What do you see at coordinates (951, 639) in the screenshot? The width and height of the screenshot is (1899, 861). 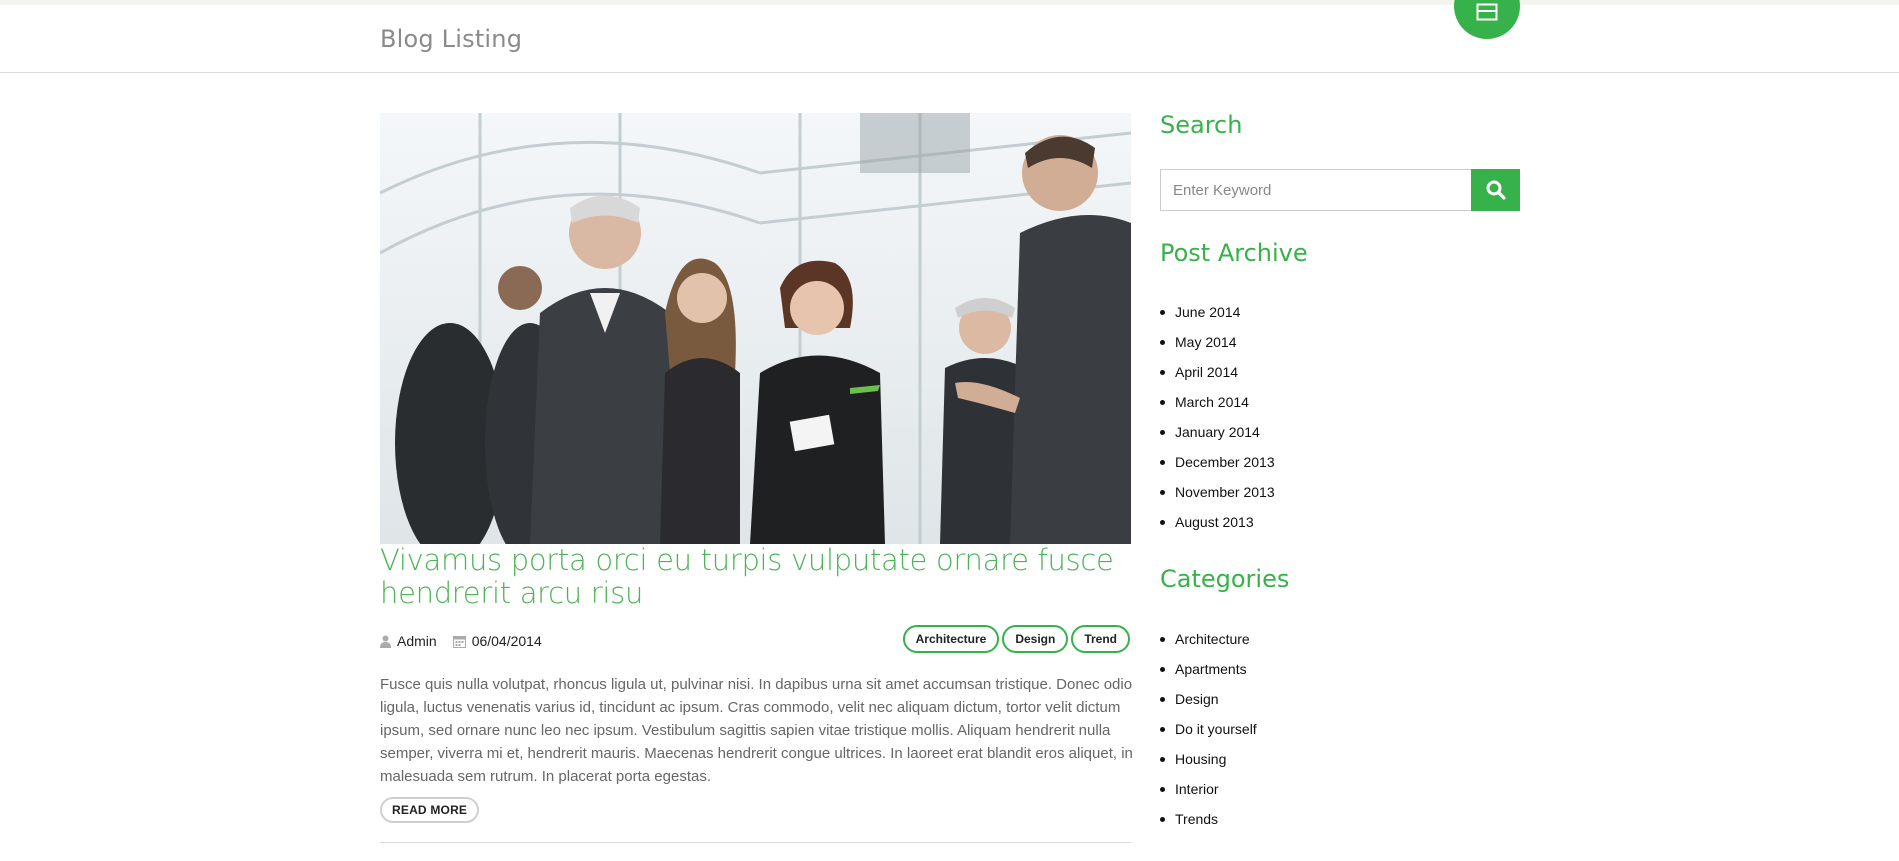 I see `tag-architecture: Architecture` at bounding box center [951, 639].